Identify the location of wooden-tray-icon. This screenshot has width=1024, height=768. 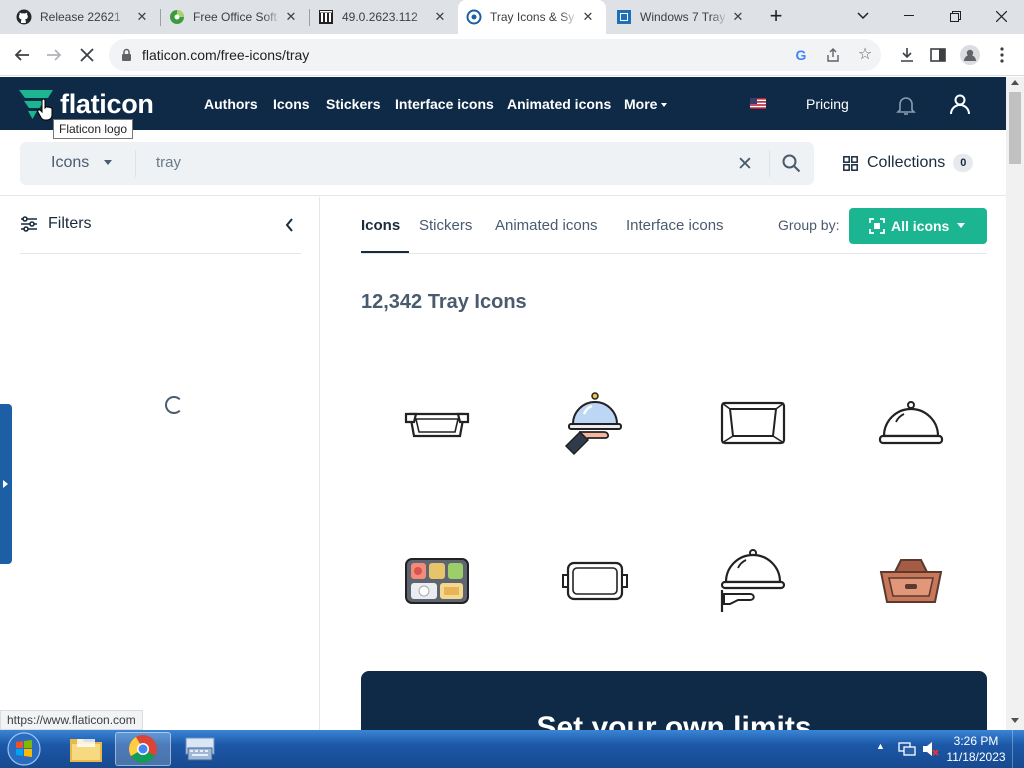
(911, 581).